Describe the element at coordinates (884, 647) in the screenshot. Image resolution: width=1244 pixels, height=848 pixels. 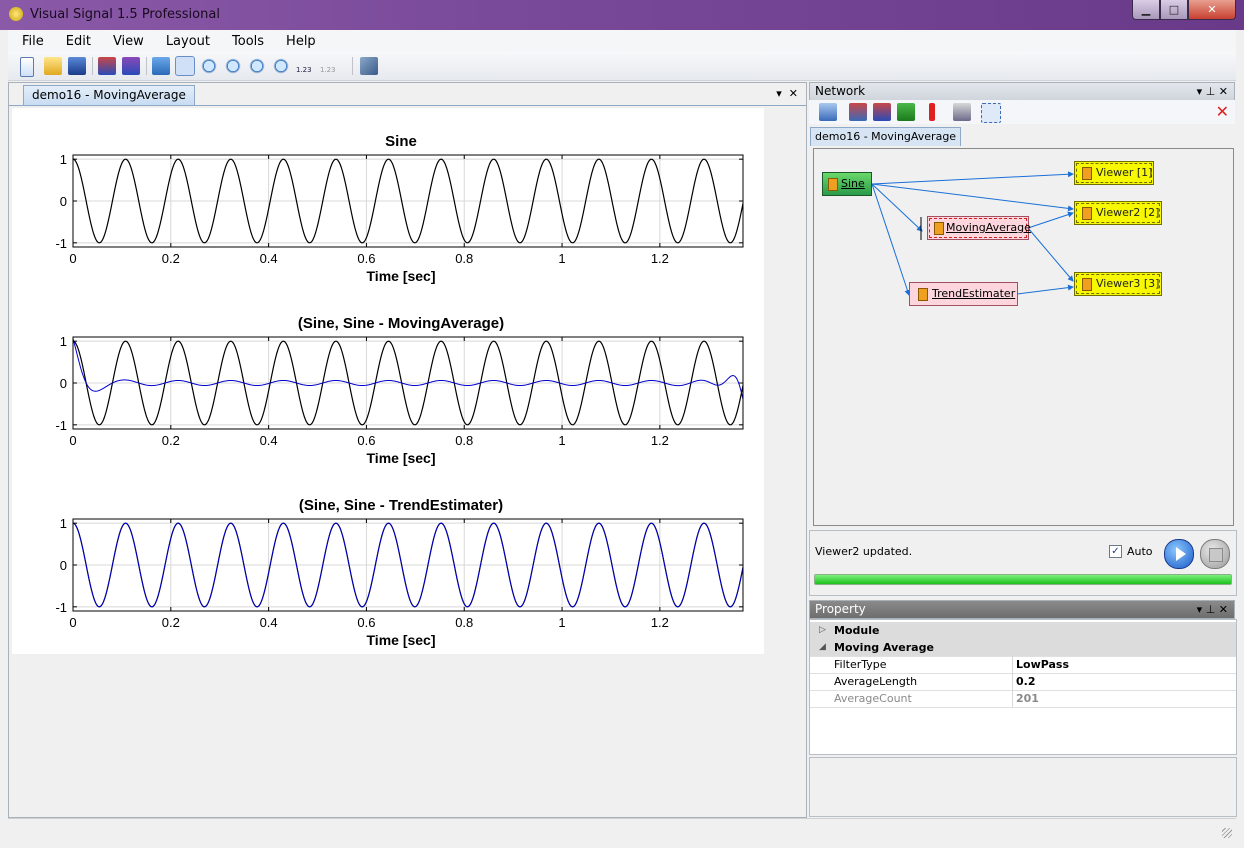
I see `category-label: Moving Average` at that location.